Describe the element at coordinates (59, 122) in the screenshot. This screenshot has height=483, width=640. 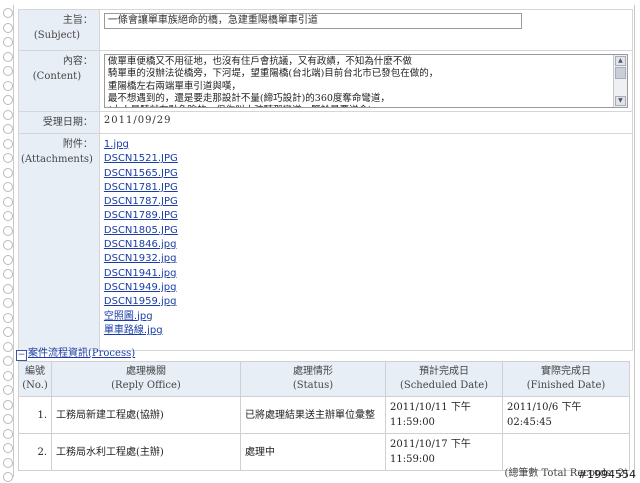
I see `date-label: 受理日期：` at that location.